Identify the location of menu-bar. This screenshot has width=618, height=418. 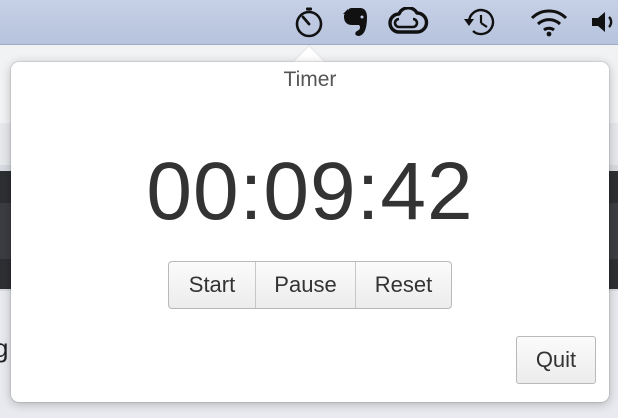
(309, 22).